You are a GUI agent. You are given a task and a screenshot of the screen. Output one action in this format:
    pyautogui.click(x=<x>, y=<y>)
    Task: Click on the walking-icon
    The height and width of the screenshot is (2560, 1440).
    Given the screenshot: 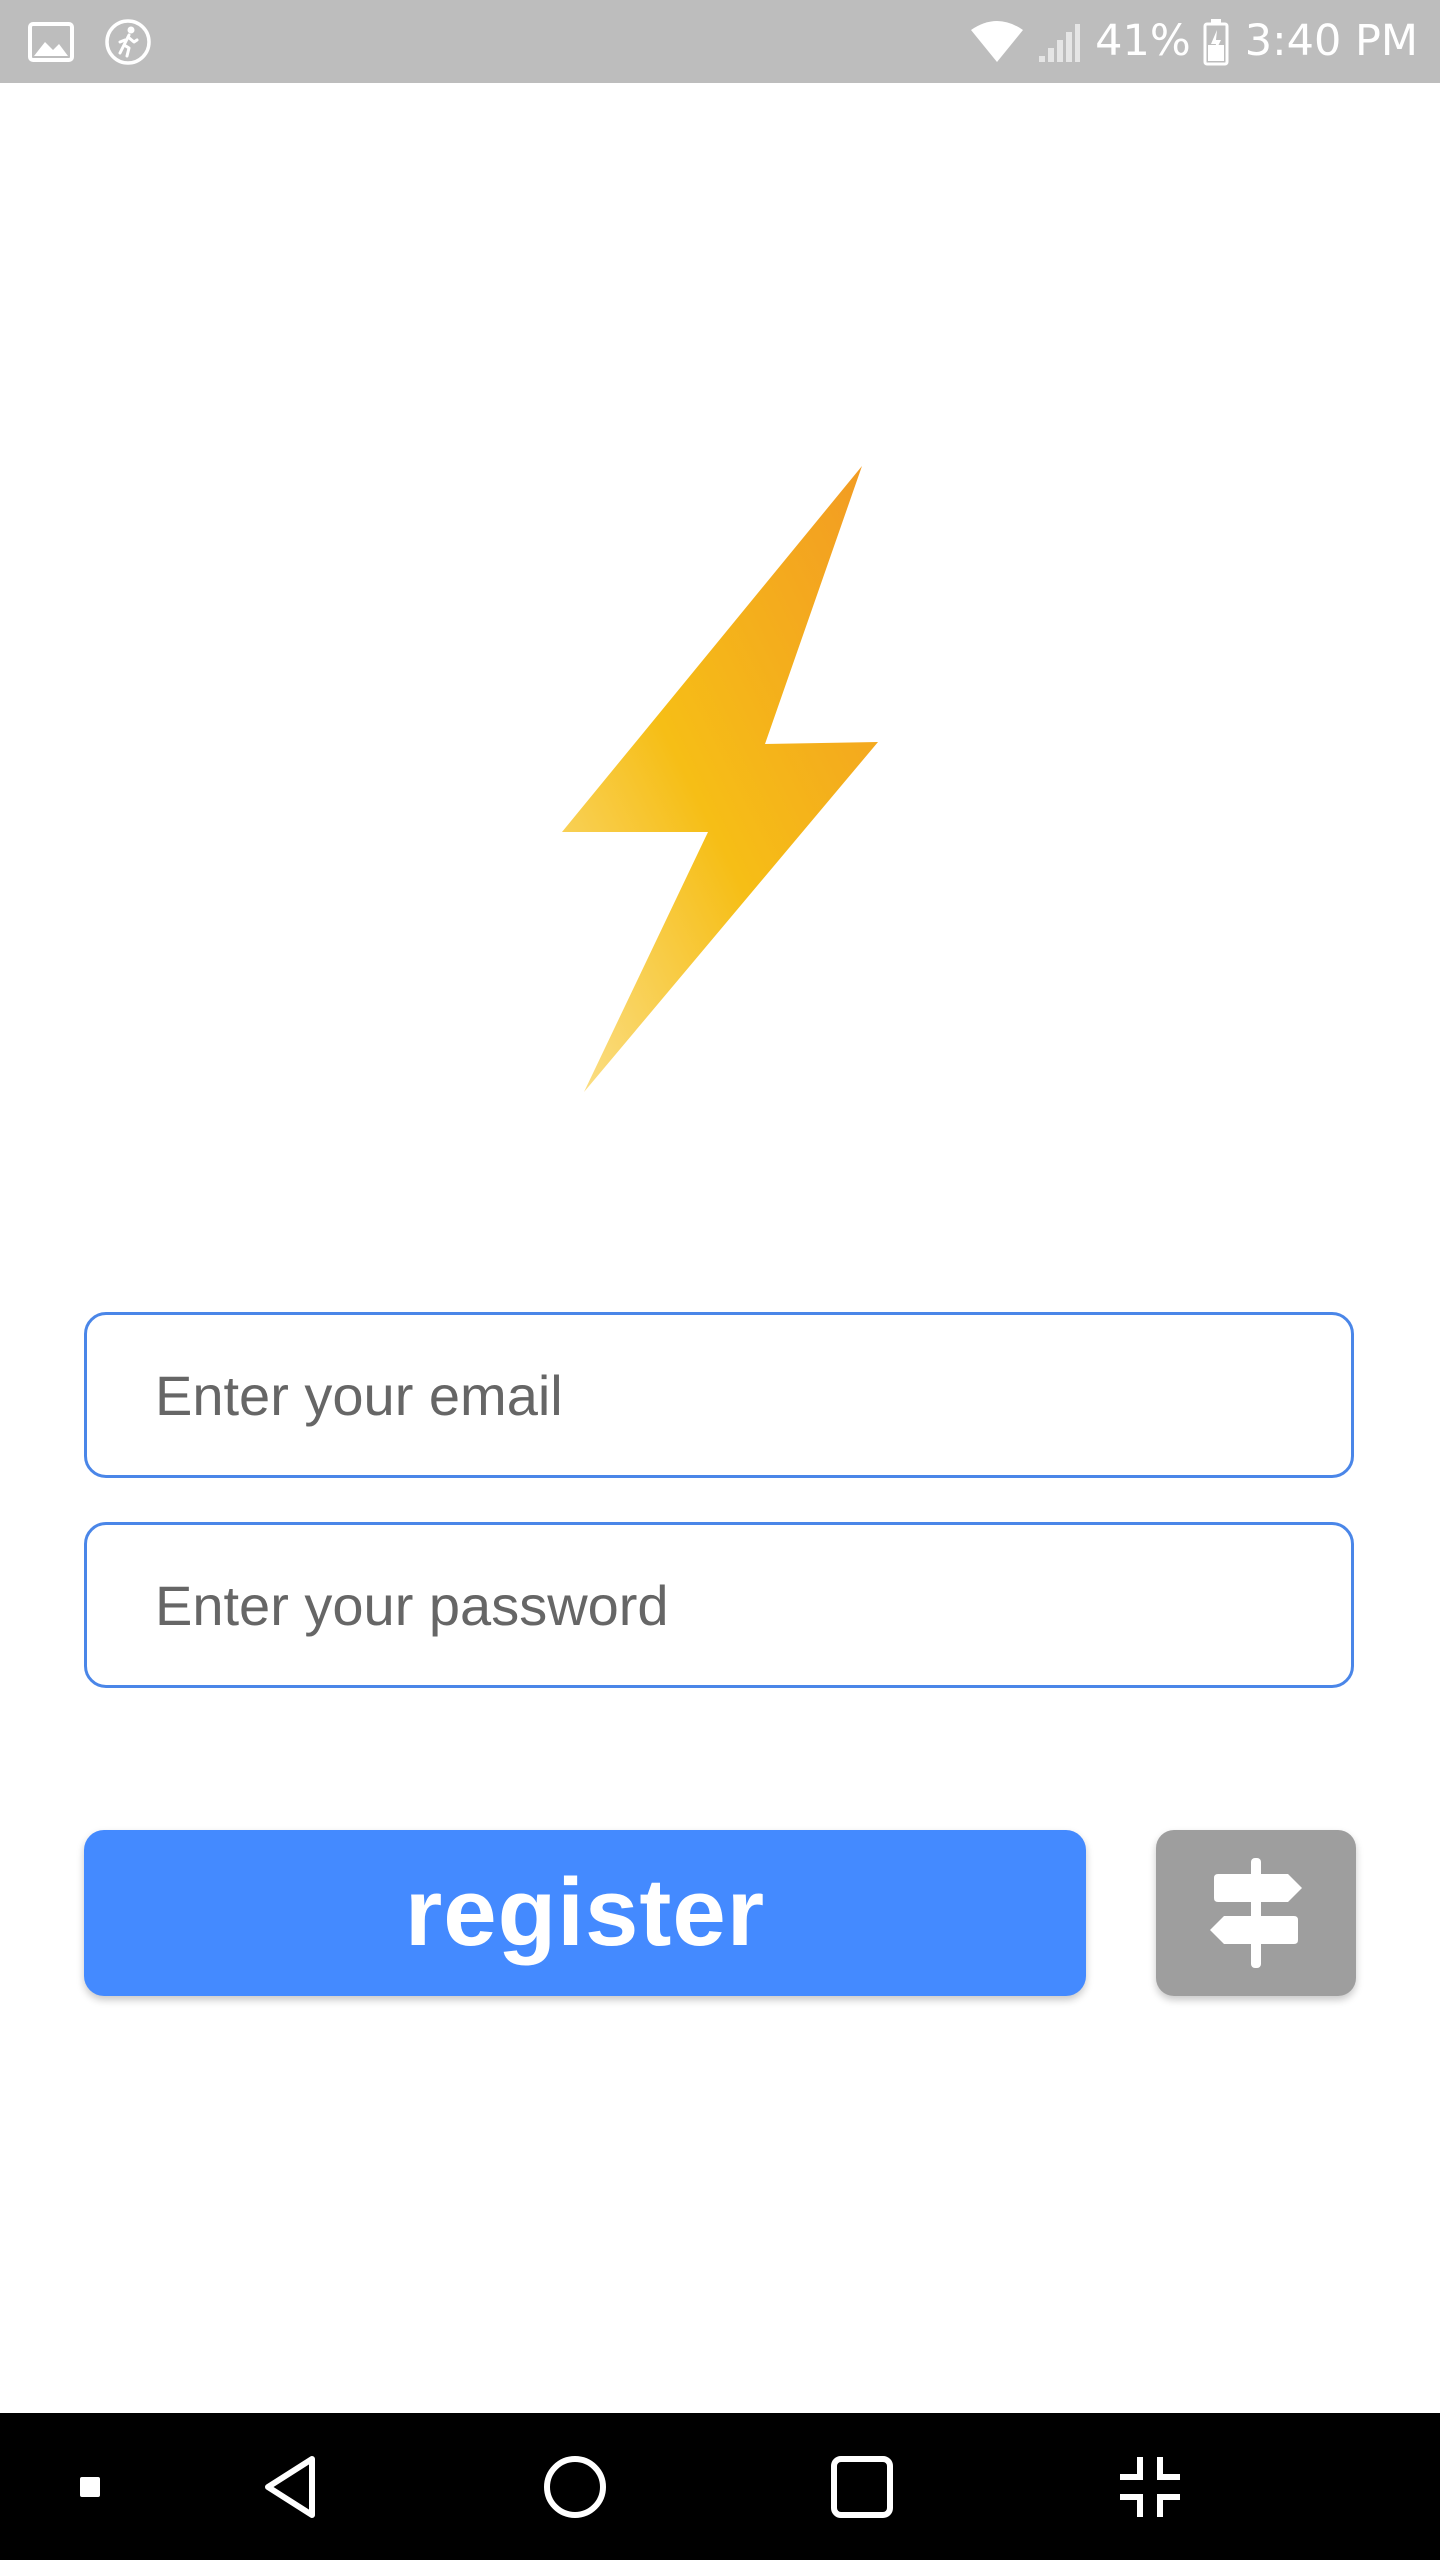 What is the action you would take?
    pyautogui.click(x=128, y=42)
    